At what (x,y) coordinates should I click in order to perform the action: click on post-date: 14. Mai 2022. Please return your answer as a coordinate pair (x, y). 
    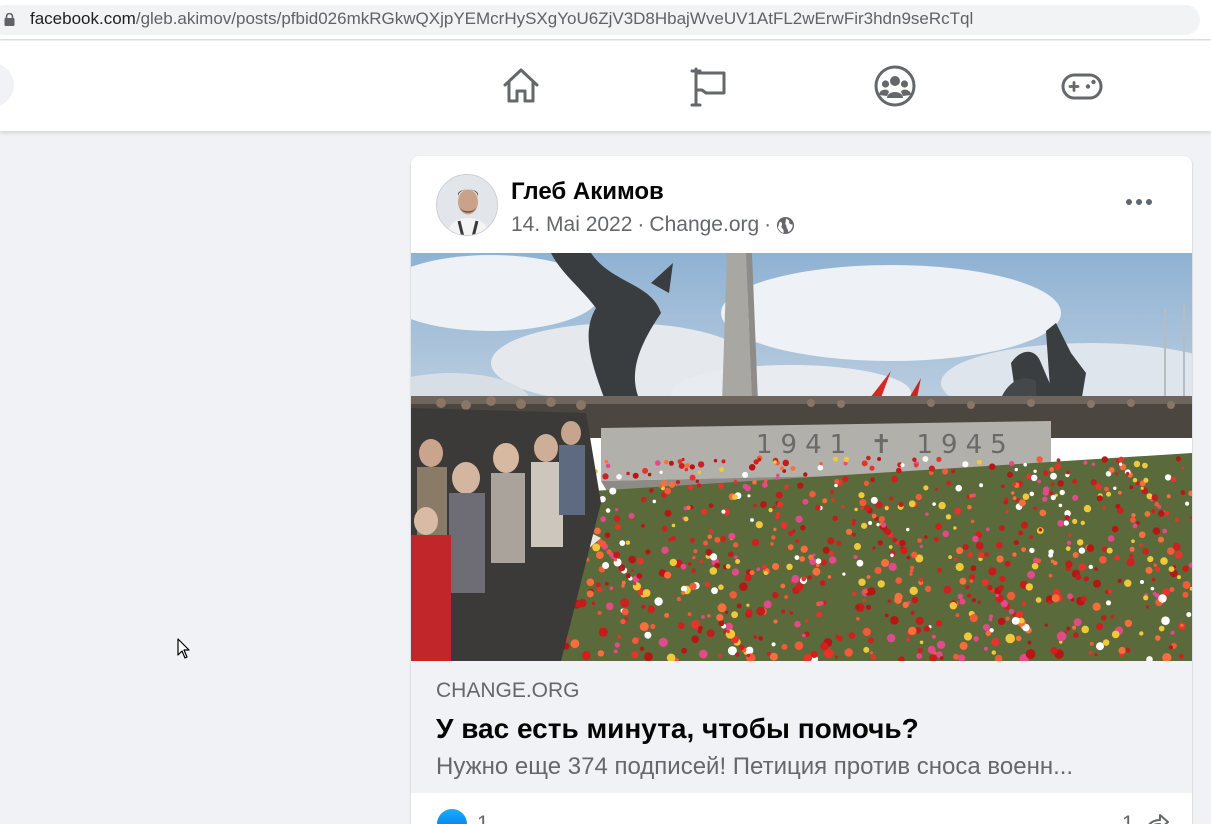
    Looking at the image, I should click on (571, 225).